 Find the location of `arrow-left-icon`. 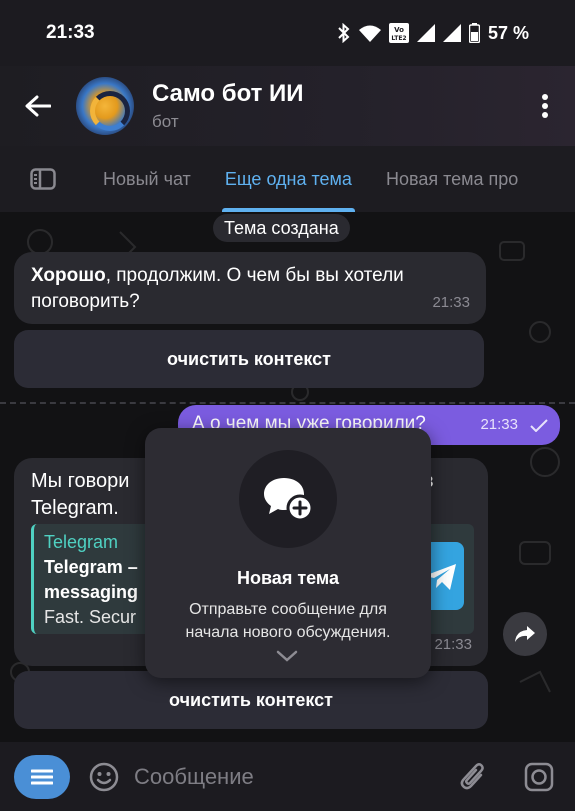

arrow-left-icon is located at coordinates (38, 106).